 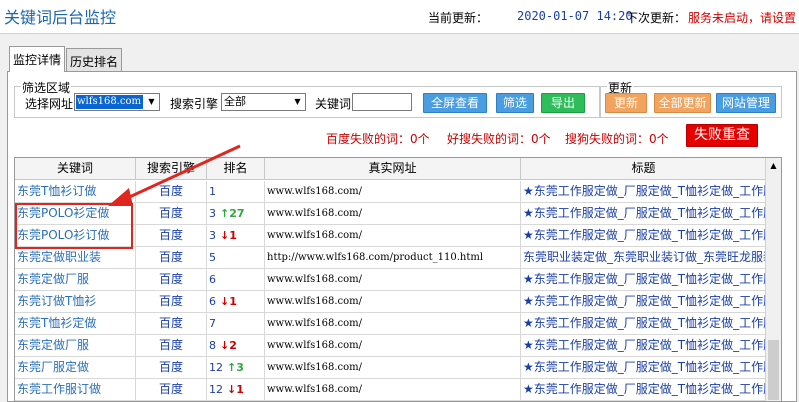 I want to click on arrow-shaft, so click(x=181, y=173).